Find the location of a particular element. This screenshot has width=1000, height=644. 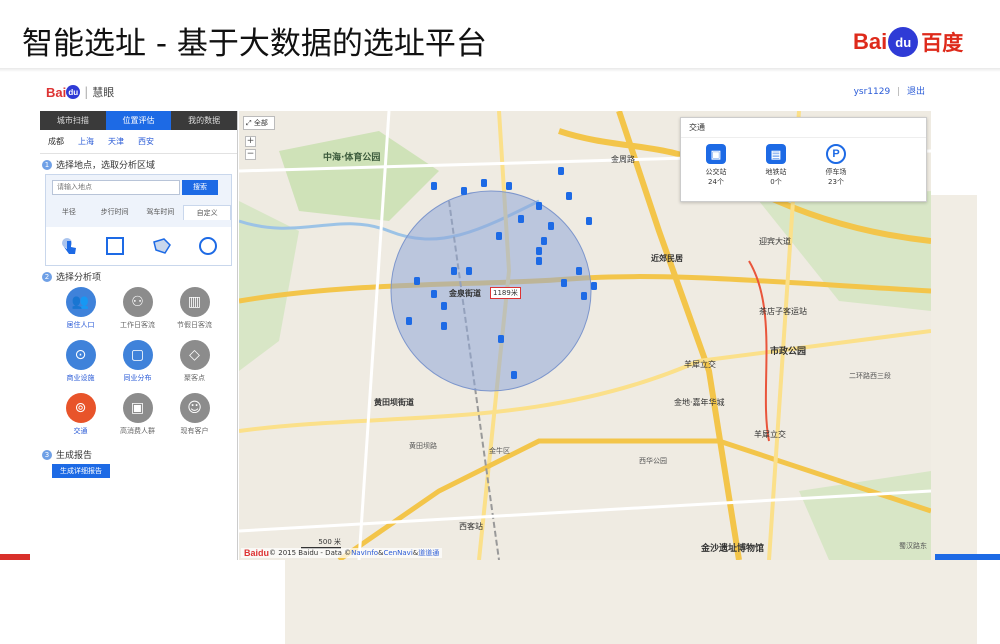

draw-tools is located at coordinates (138, 246).